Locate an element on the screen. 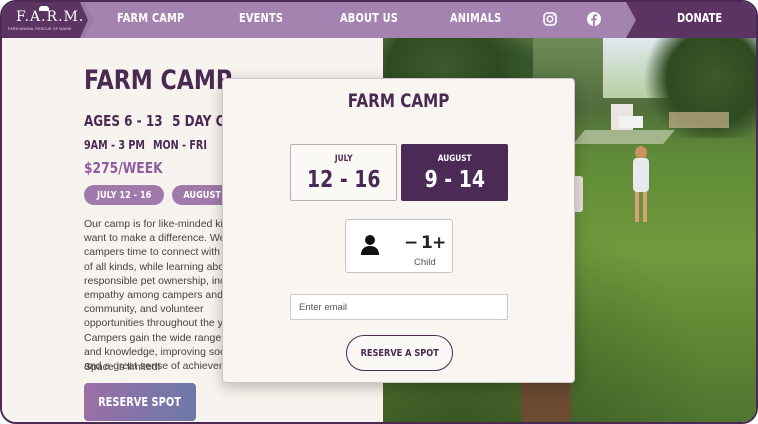 This screenshot has height=424, width=758. modal-title-text: FARM CAMP is located at coordinates (398, 101).